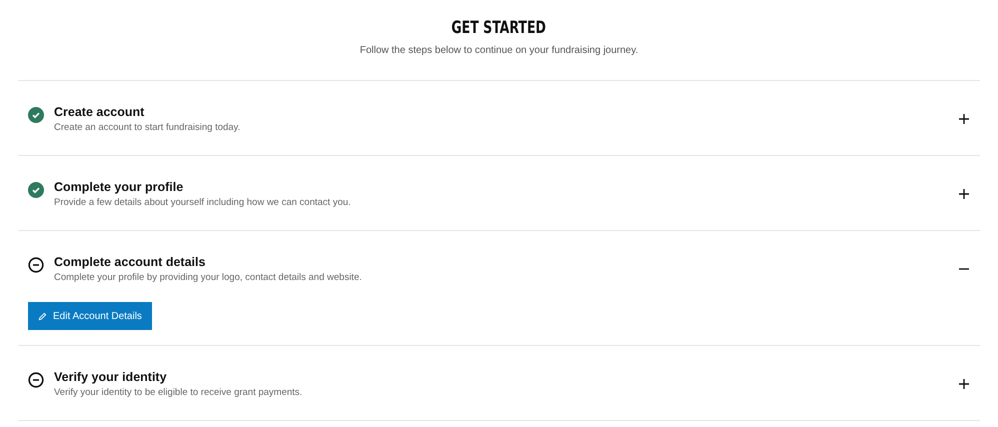  Describe the element at coordinates (501, 187) in the screenshot. I see `step-title: Complete your profile` at that location.